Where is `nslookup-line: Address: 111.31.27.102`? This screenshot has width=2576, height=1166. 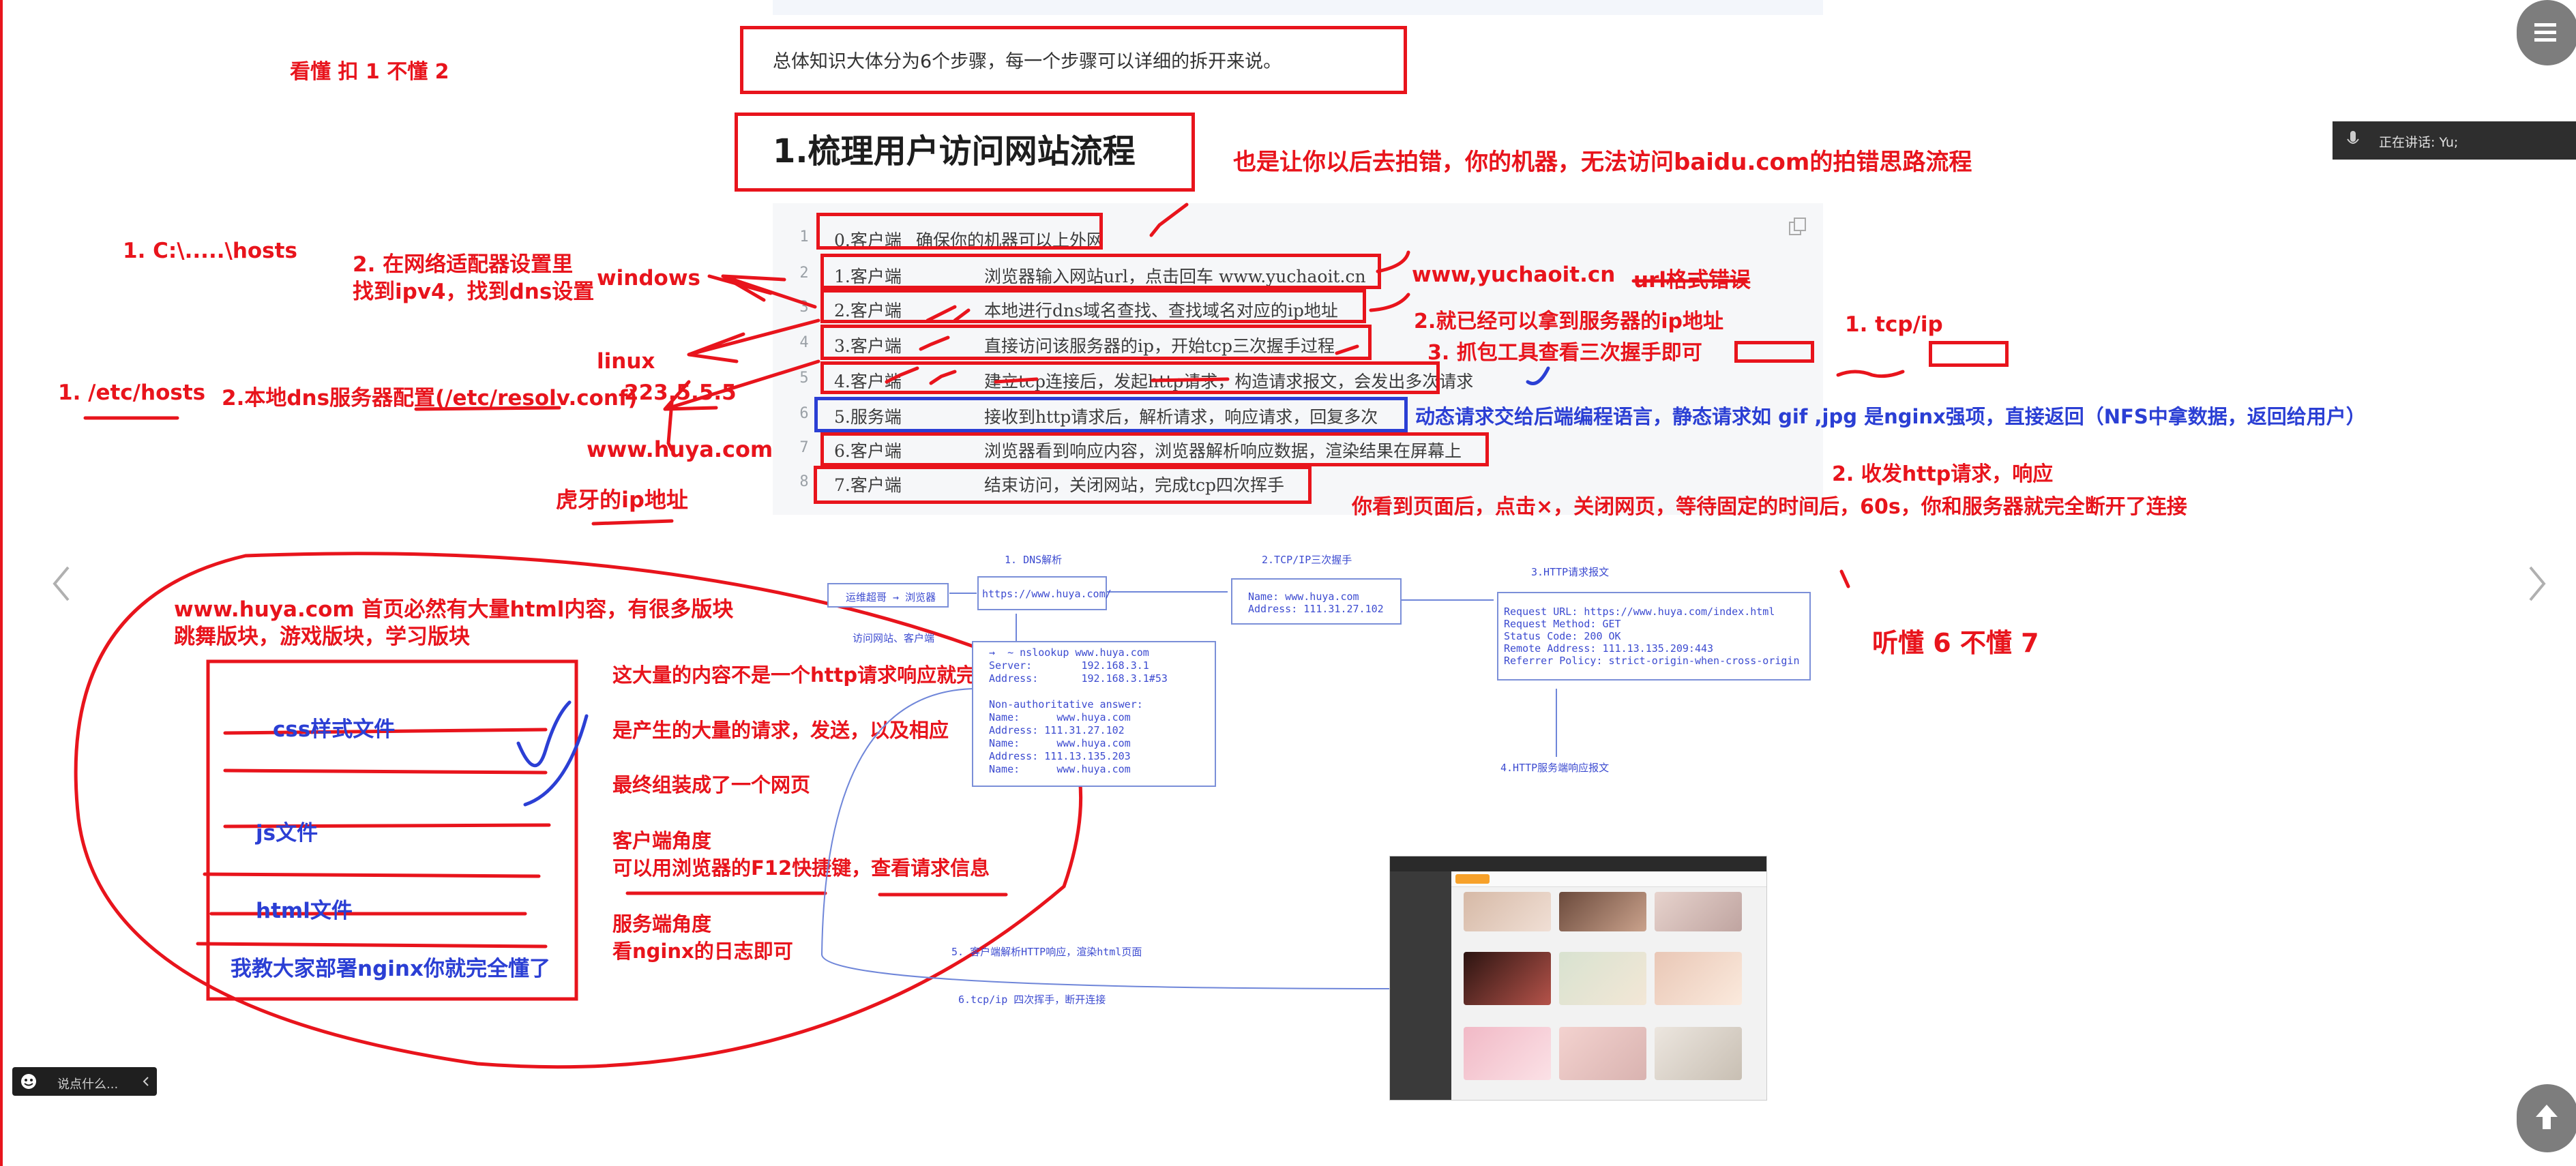
nslookup-line: Address: 111.31.27.102 is located at coordinates (1057, 730).